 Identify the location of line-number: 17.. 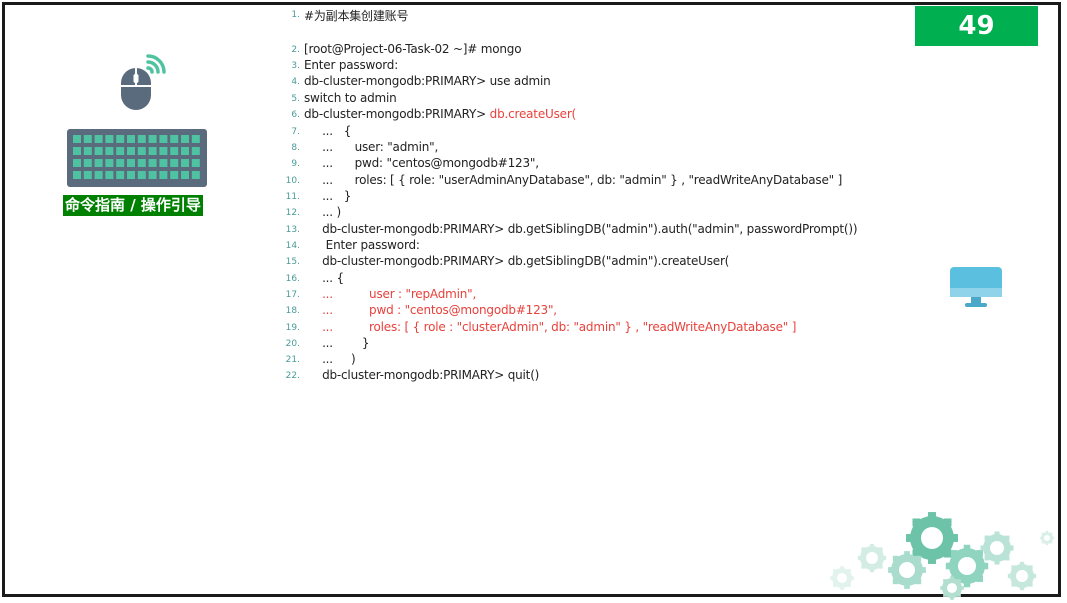
(292, 295).